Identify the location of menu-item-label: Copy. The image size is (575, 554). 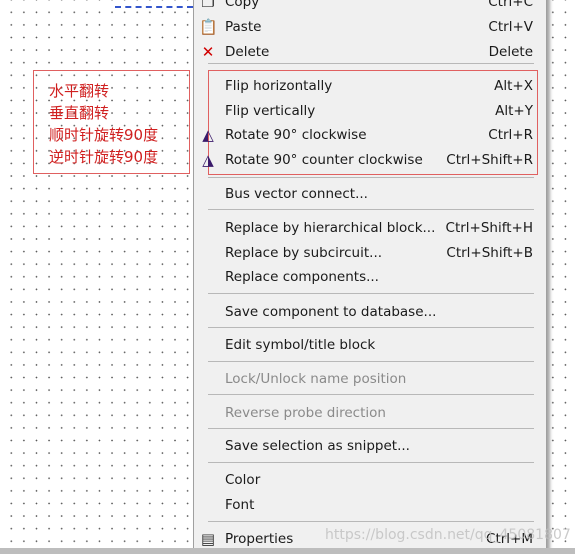
(242, 5).